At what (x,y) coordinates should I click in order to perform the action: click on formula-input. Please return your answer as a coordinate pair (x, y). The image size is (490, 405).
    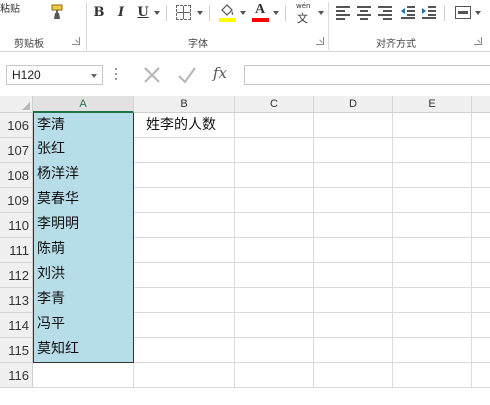
    Looking at the image, I should click on (367, 75).